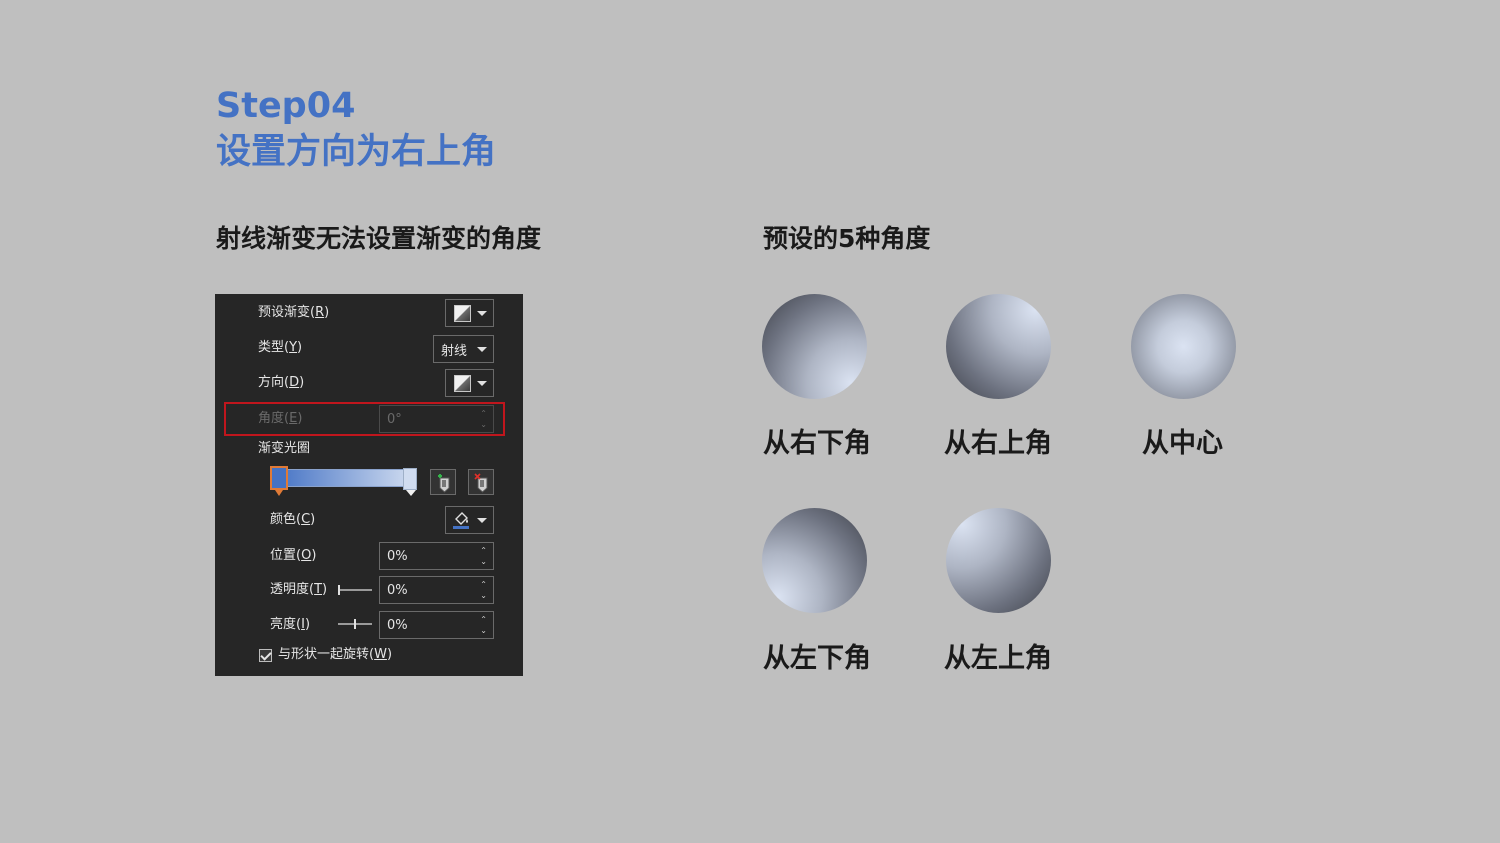  I want to click on position-value: 0%, so click(397, 556).